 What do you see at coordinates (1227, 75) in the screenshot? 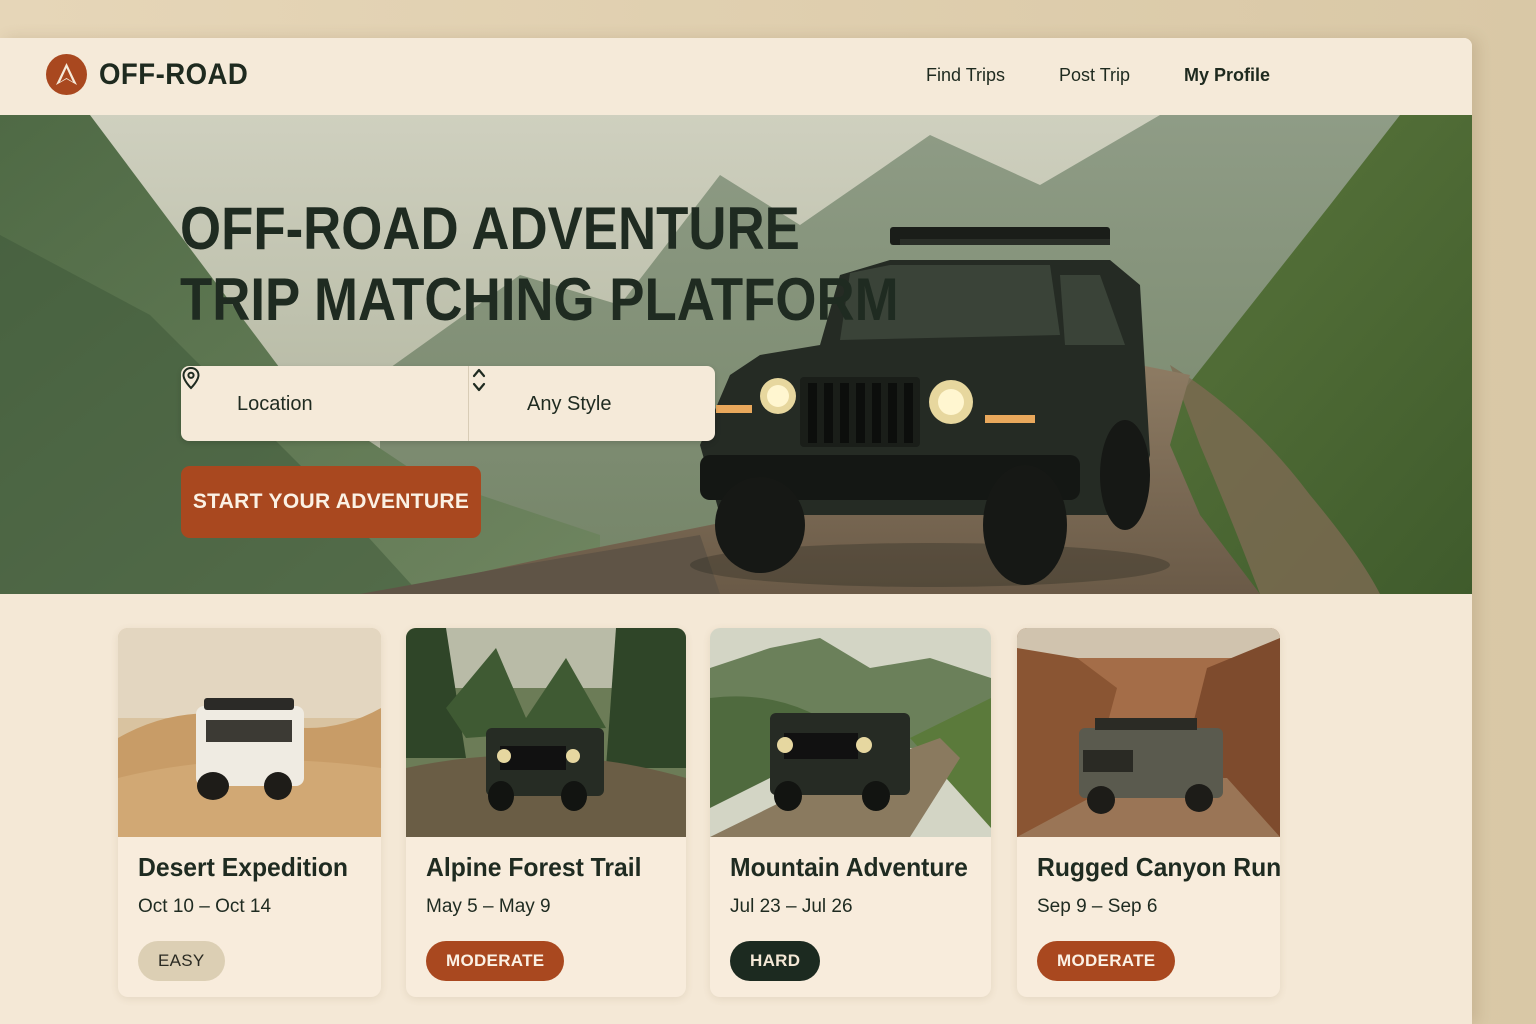
I see `nav-my-profile: My Profile` at bounding box center [1227, 75].